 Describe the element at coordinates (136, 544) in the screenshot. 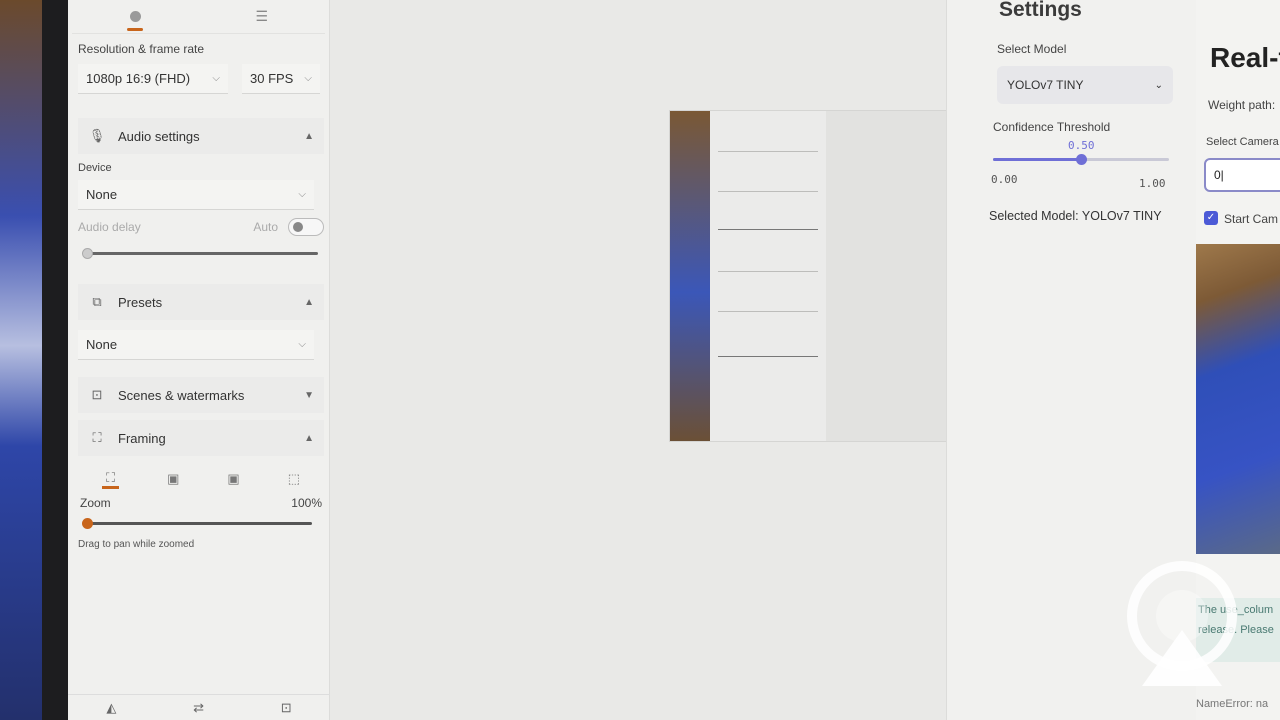

I see `drag-hint: Drag to pan while zoomed` at that location.